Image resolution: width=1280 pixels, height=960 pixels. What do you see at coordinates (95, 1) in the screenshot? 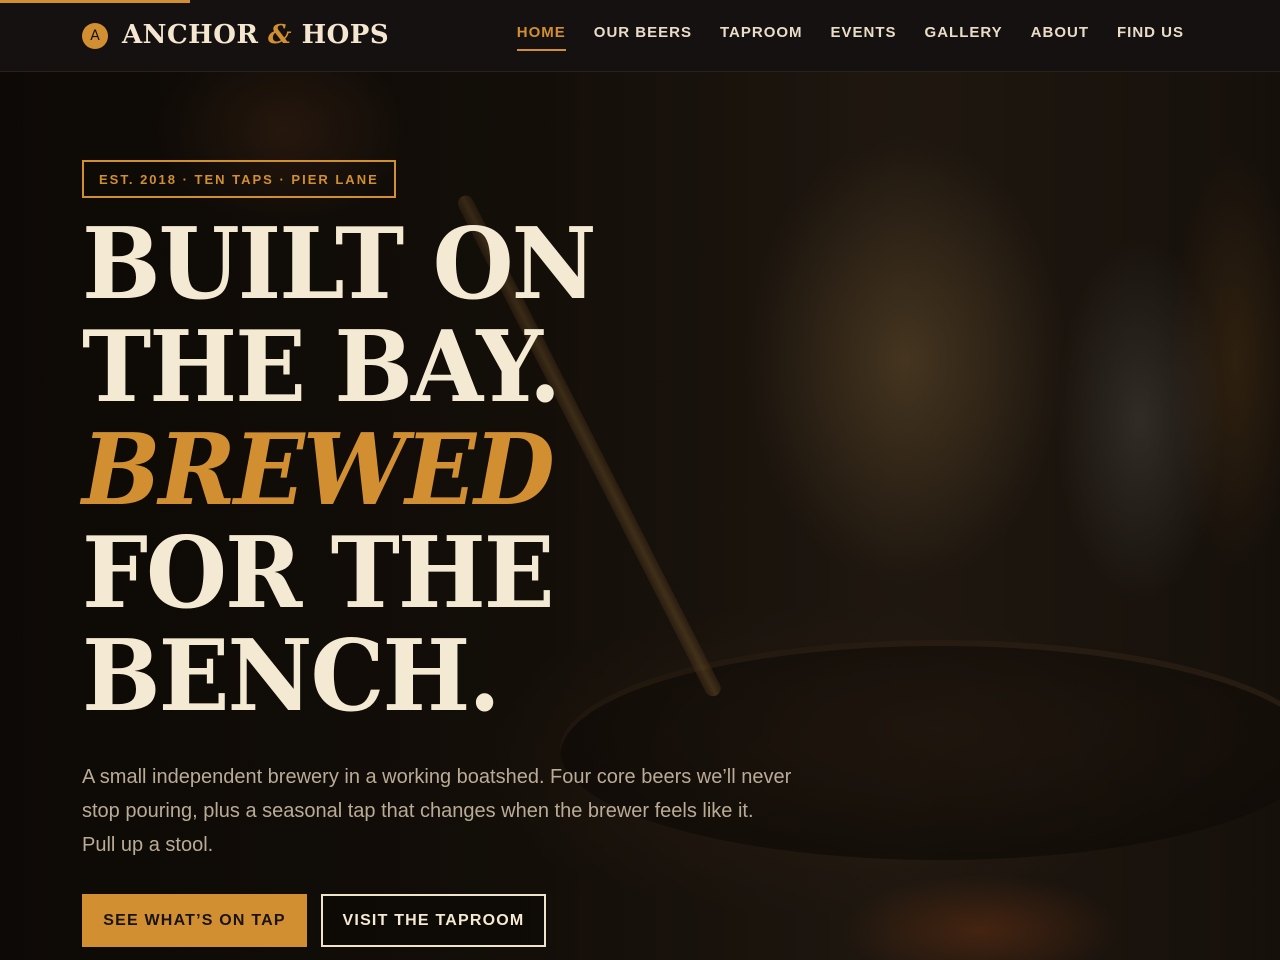
I see `header-accent-bar` at bounding box center [95, 1].